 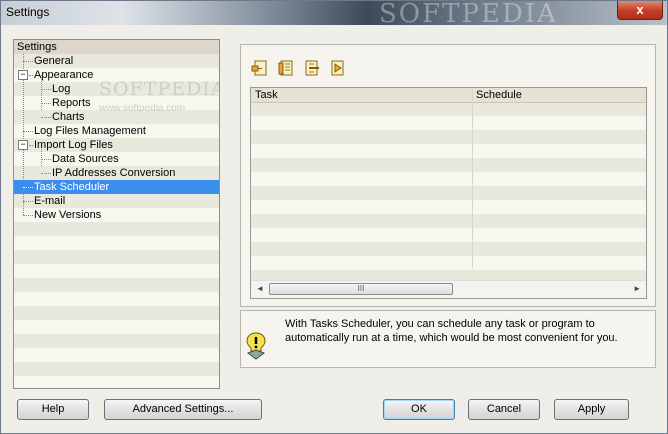 I want to click on lightbulb-info-icon, so click(x=256, y=346).